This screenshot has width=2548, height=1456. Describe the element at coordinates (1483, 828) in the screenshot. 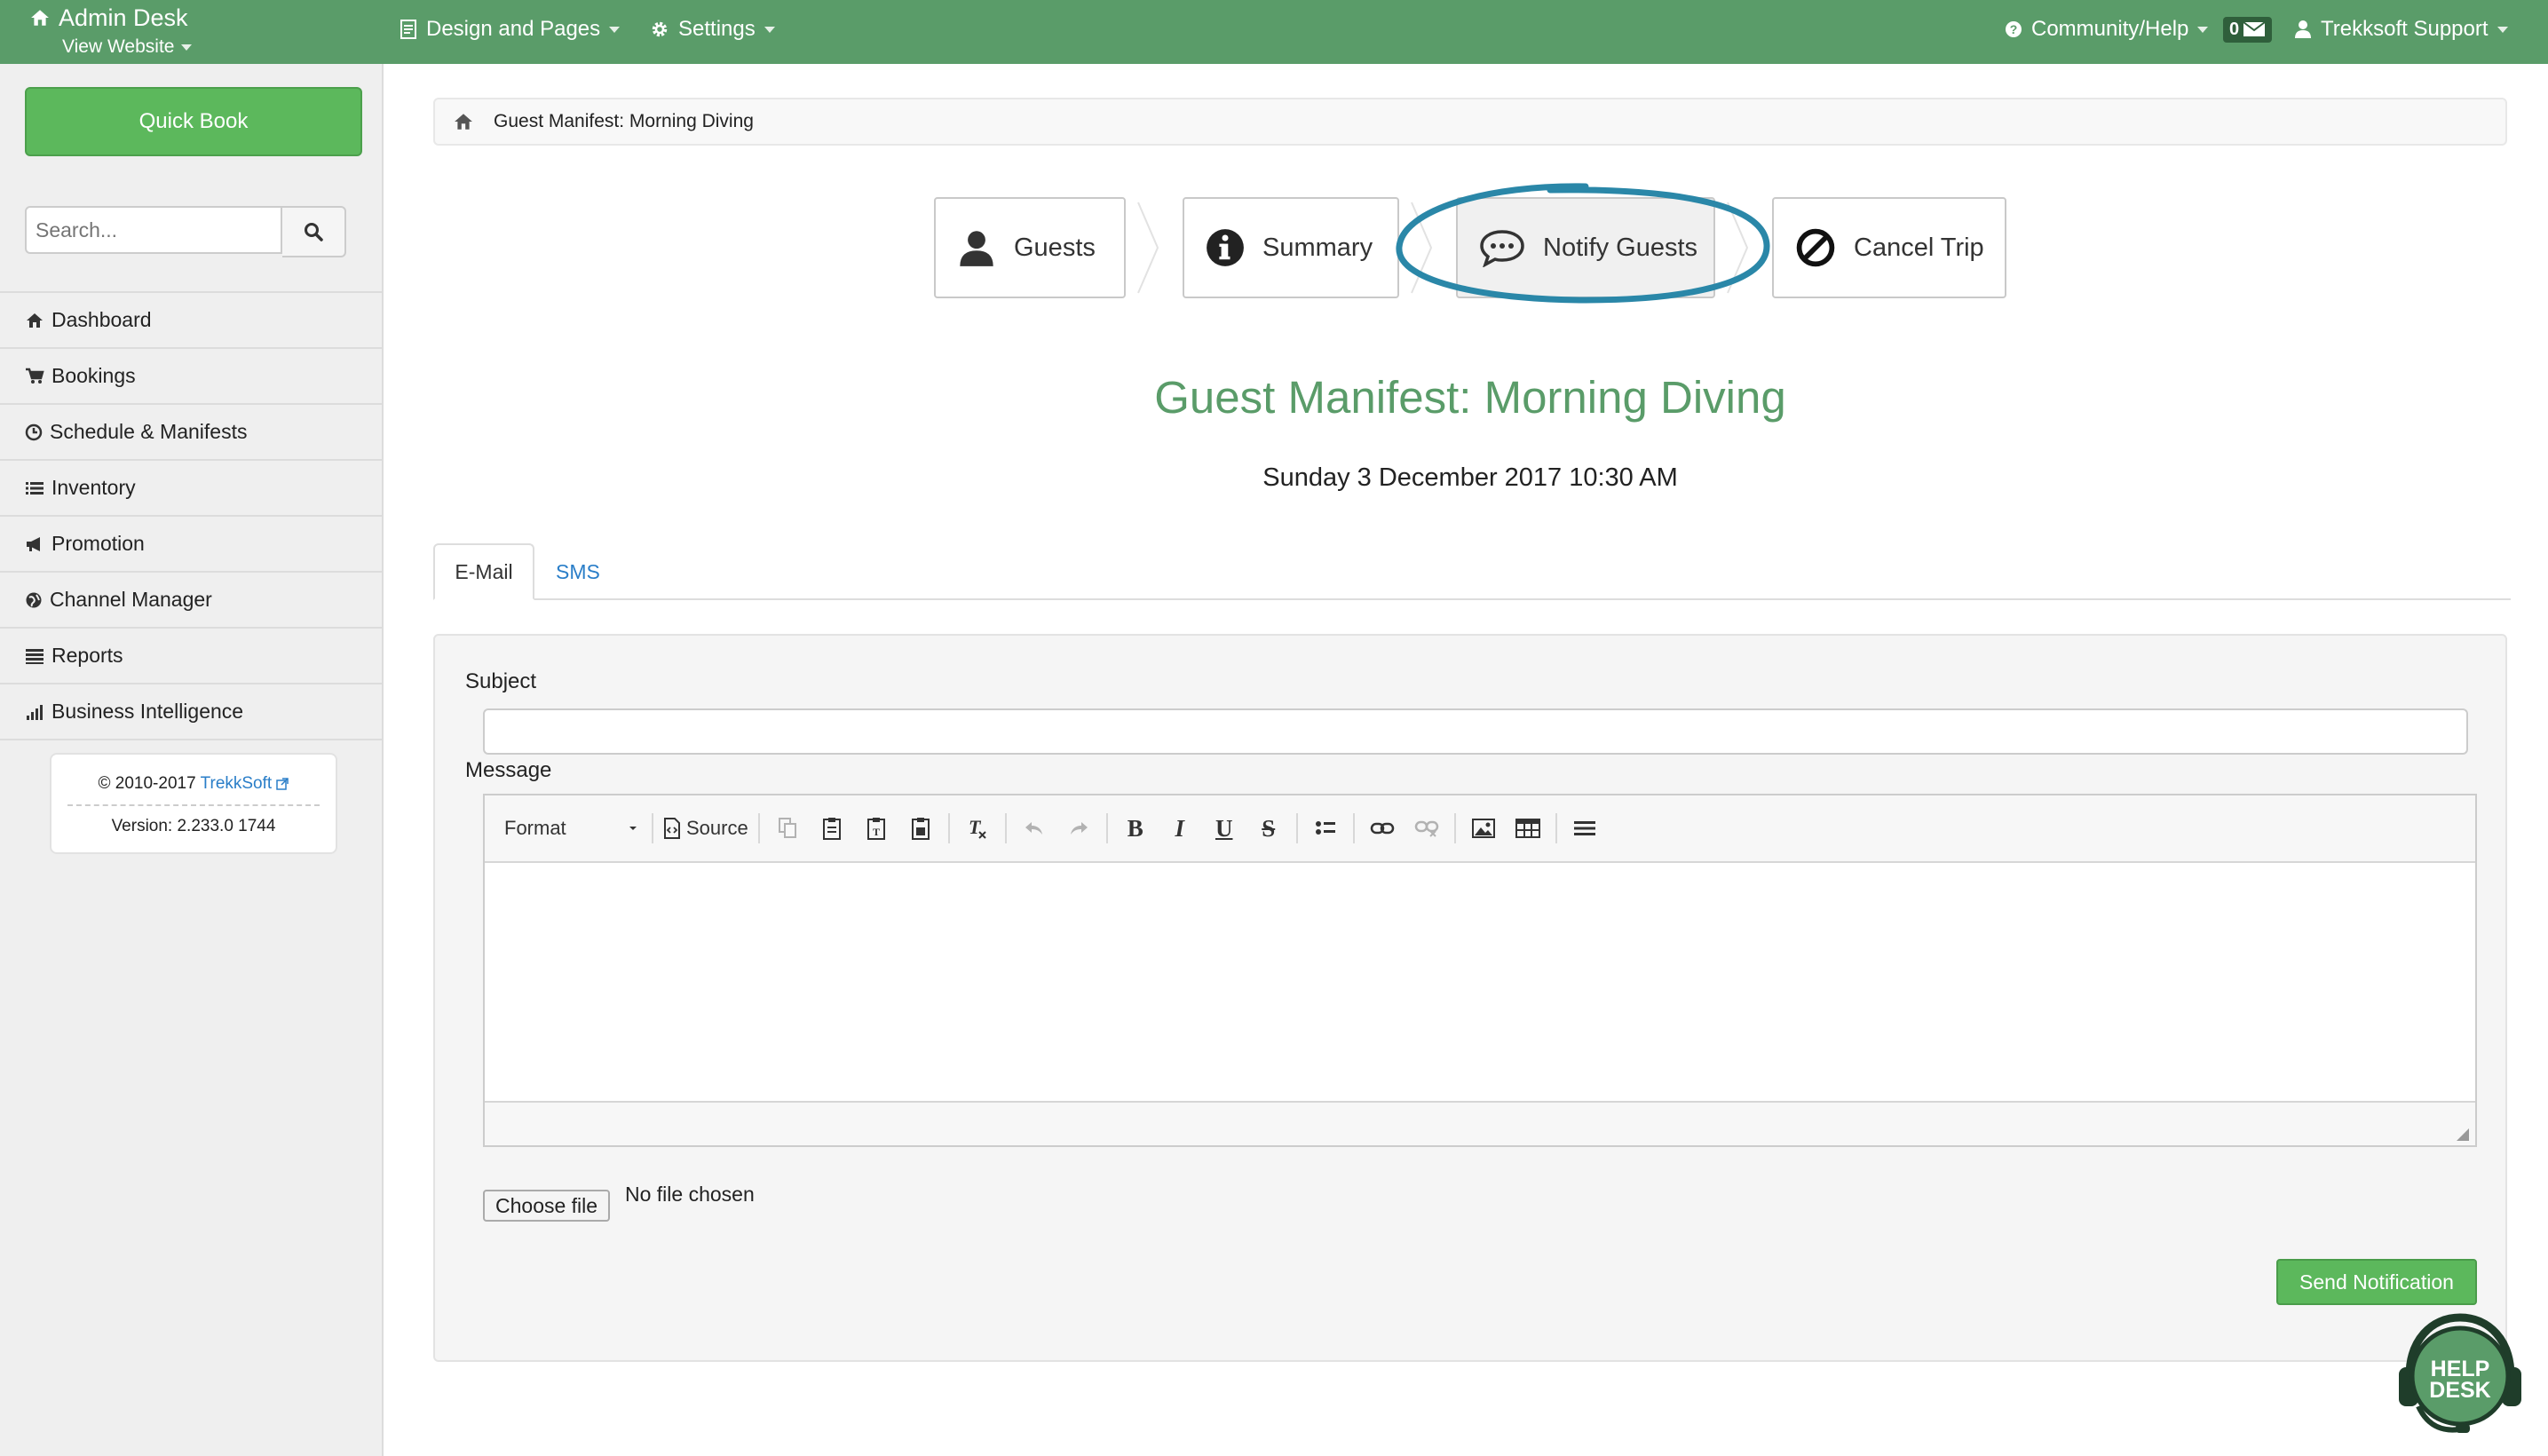

I see `image-button` at that location.